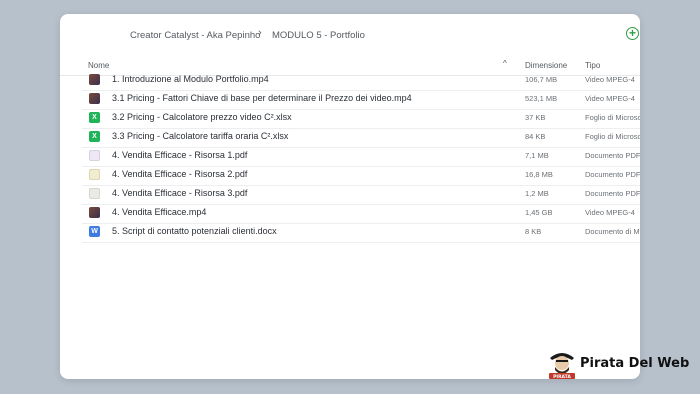 The image size is (700, 394). Describe the element at coordinates (195, 35) in the screenshot. I see `breadcrumb-parent: Creator Catalyst - Aka Pepinho` at that location.